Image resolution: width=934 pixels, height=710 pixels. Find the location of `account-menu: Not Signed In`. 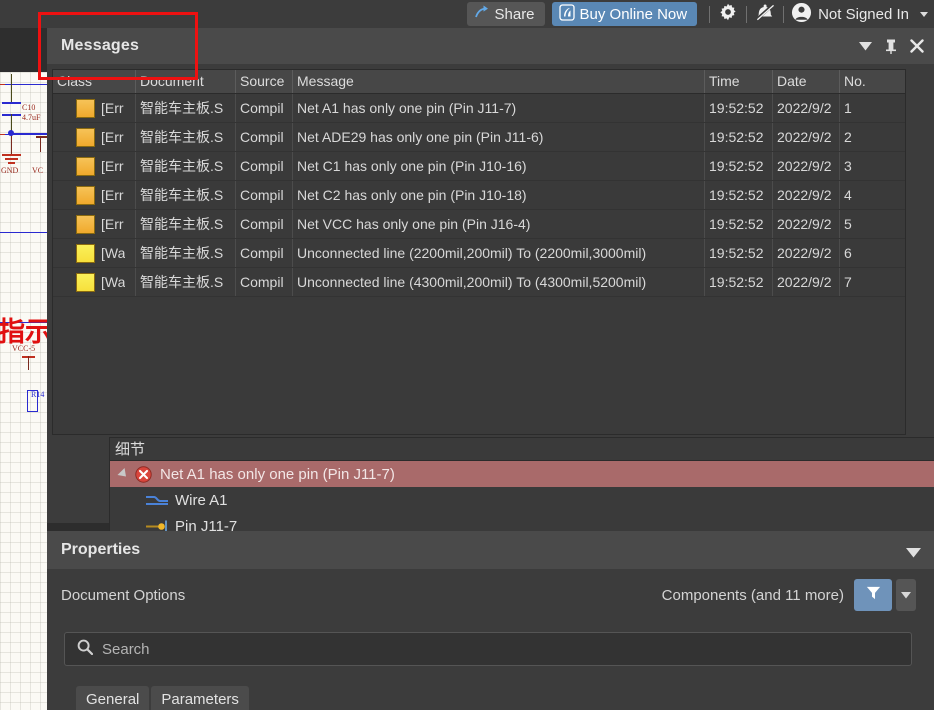

account-menu: Not Signed In is located at coordinates (860, 14).